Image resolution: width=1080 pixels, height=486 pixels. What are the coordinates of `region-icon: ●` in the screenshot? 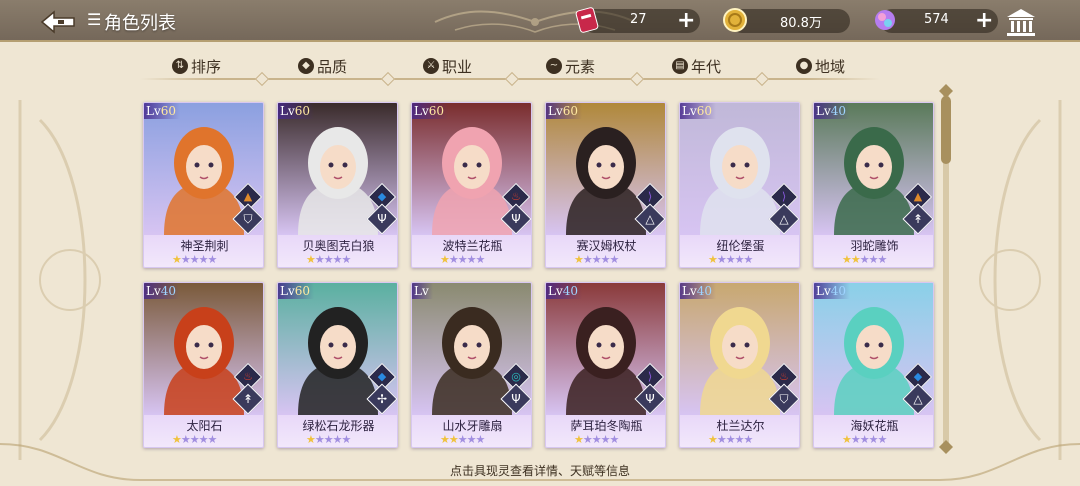 It's located at (804, 66).